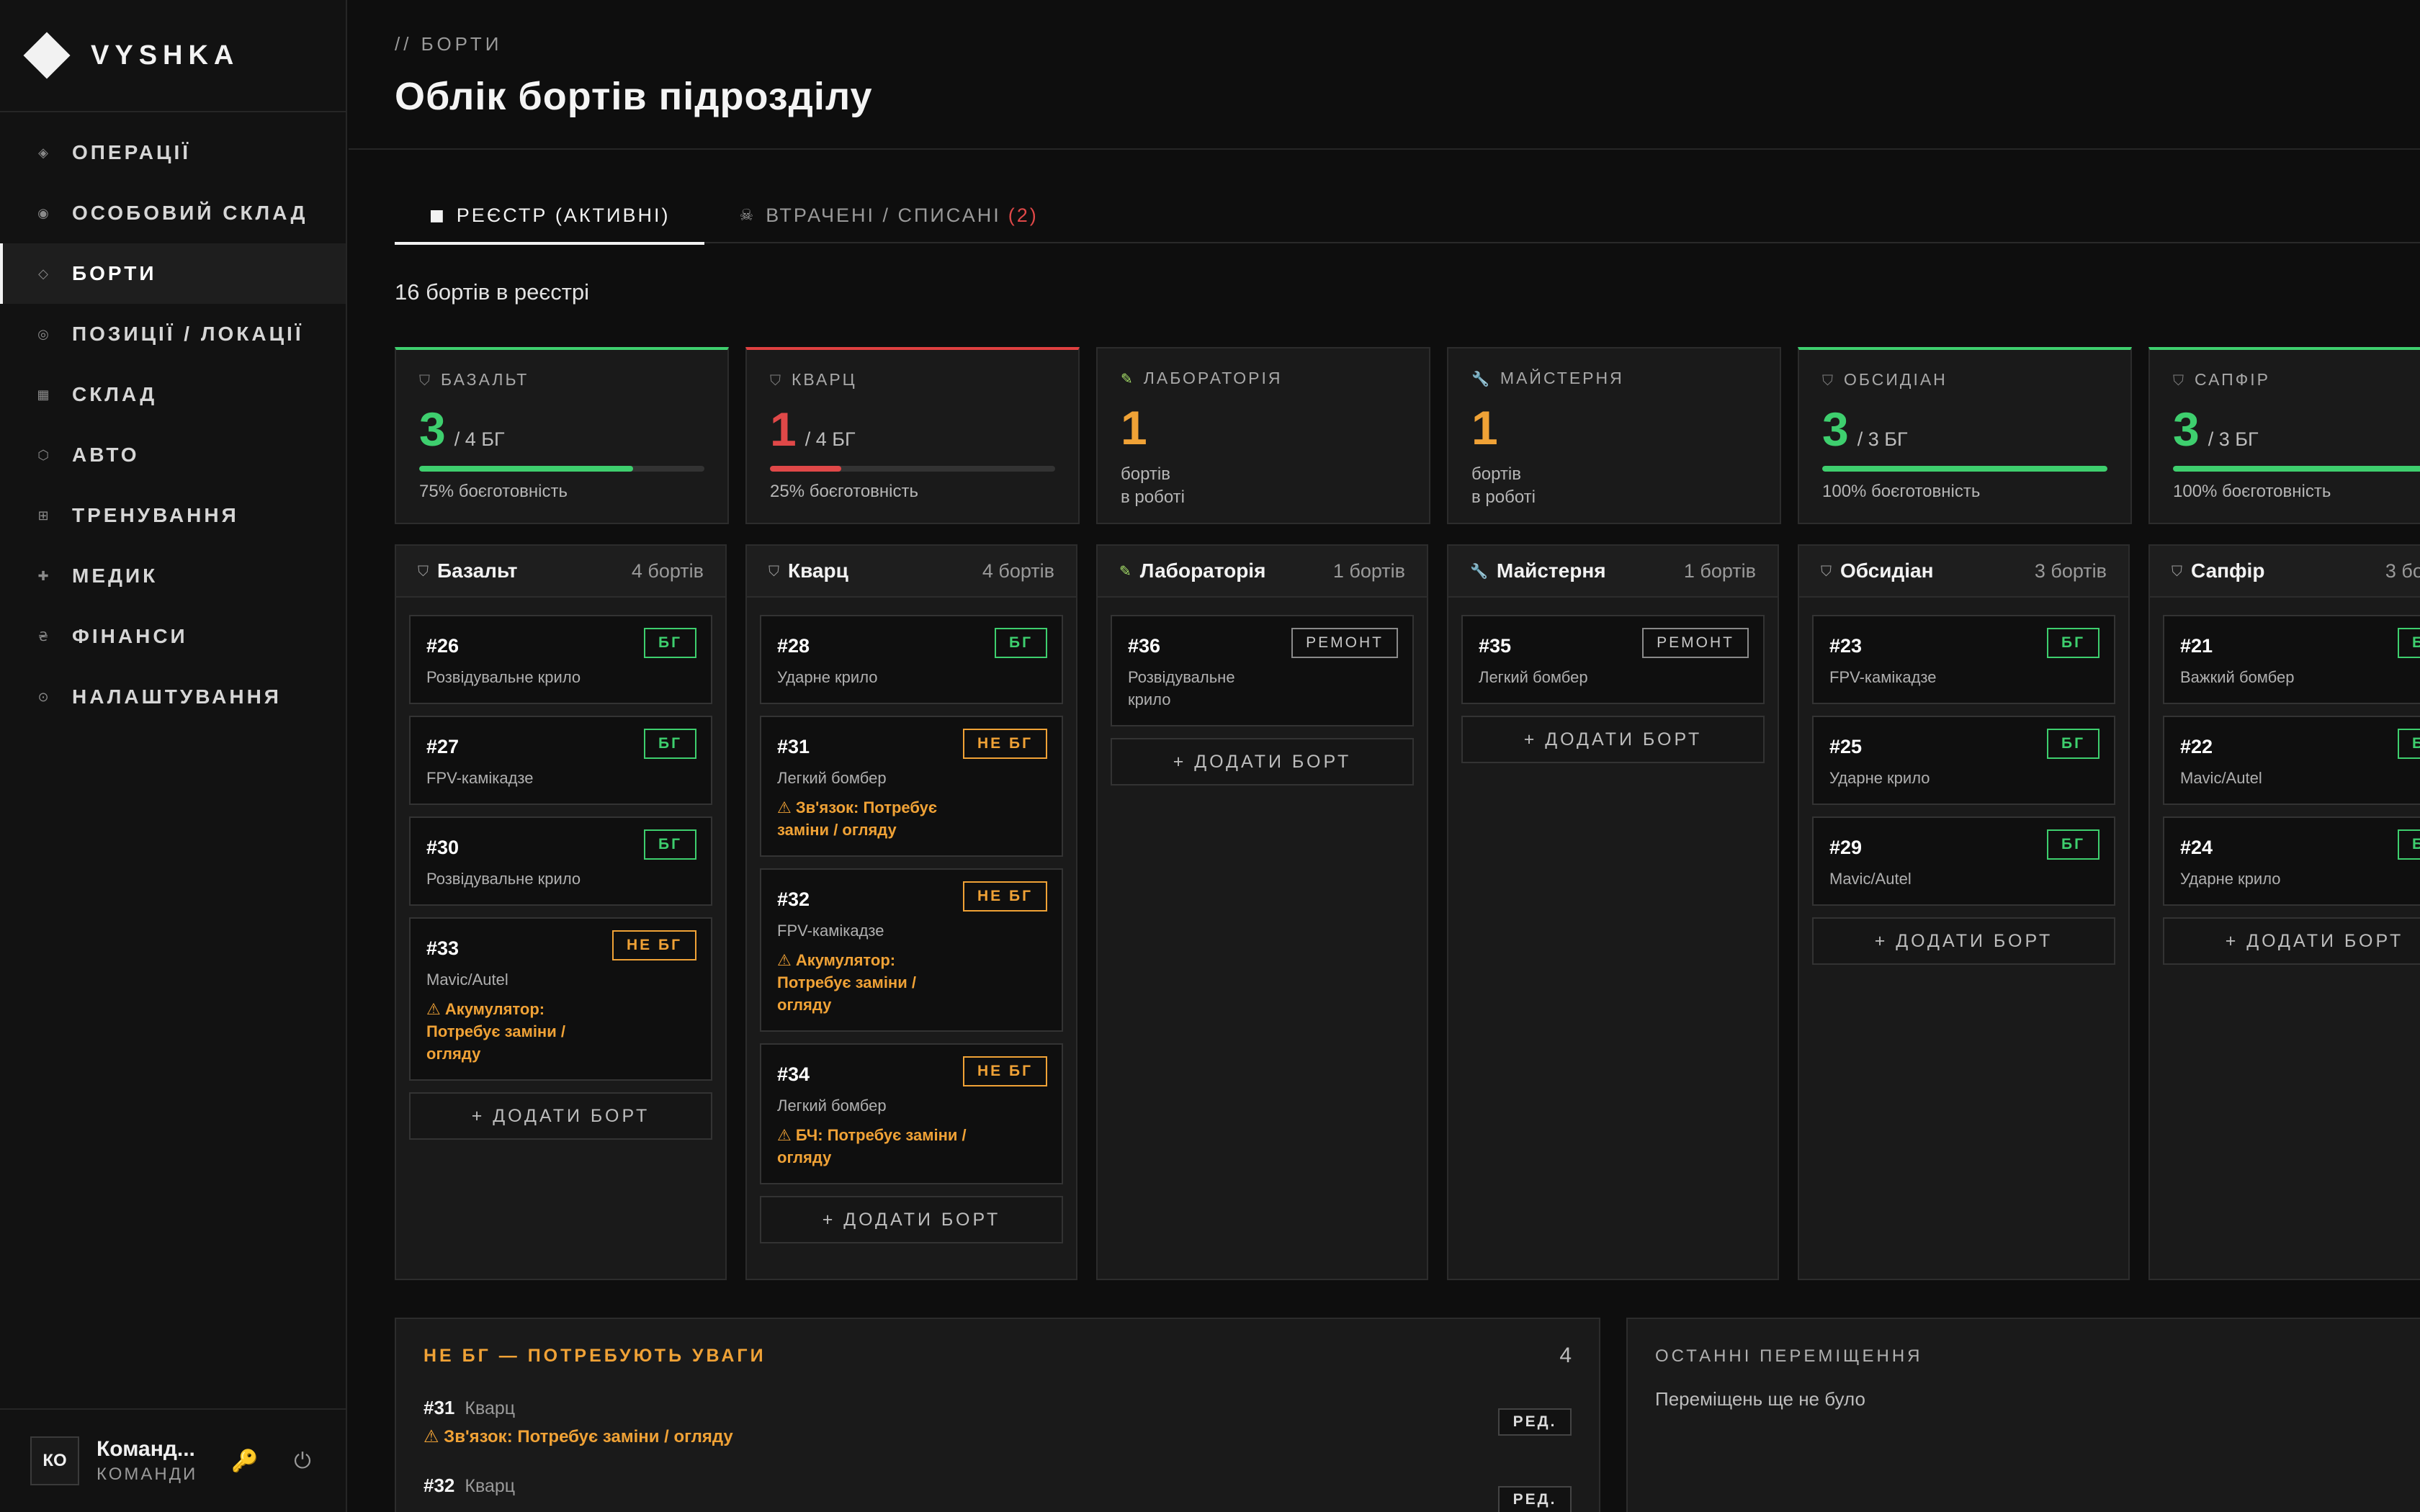 The image size is (2420, 1512). What do you see at coordinates (1964, 659) in the screenshot?
I see `drone-card: #23 FPV-камікадзе БГ` at bounding box center [1964, 659].